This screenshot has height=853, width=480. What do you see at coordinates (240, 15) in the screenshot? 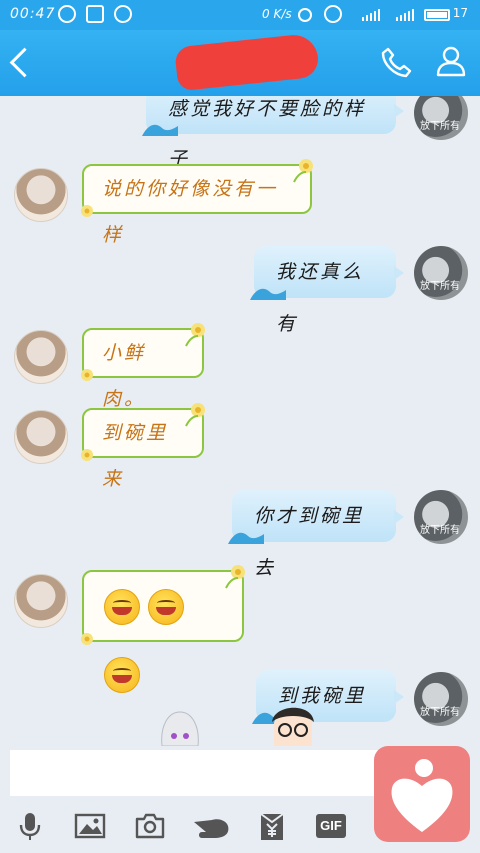
I see `status-bar: 00:47 0 K/s 17` at bounding box center [240, 15].